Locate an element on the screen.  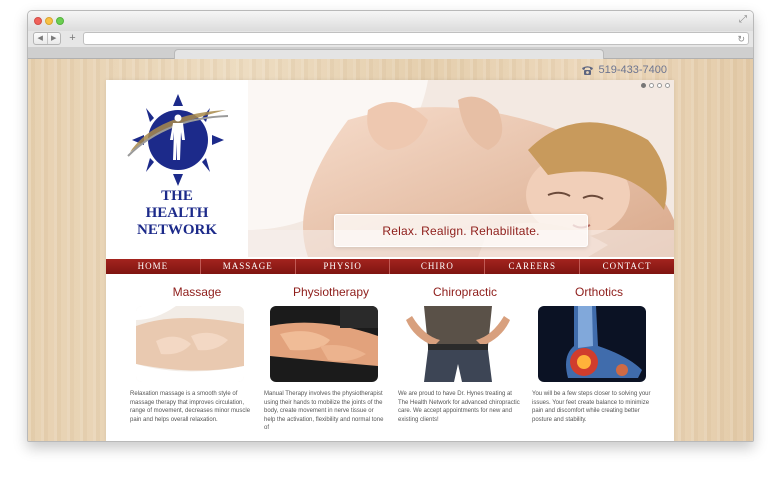
hero-caption: Relax. Realign. Rehabilitate. is located at coordinates (461, 230).